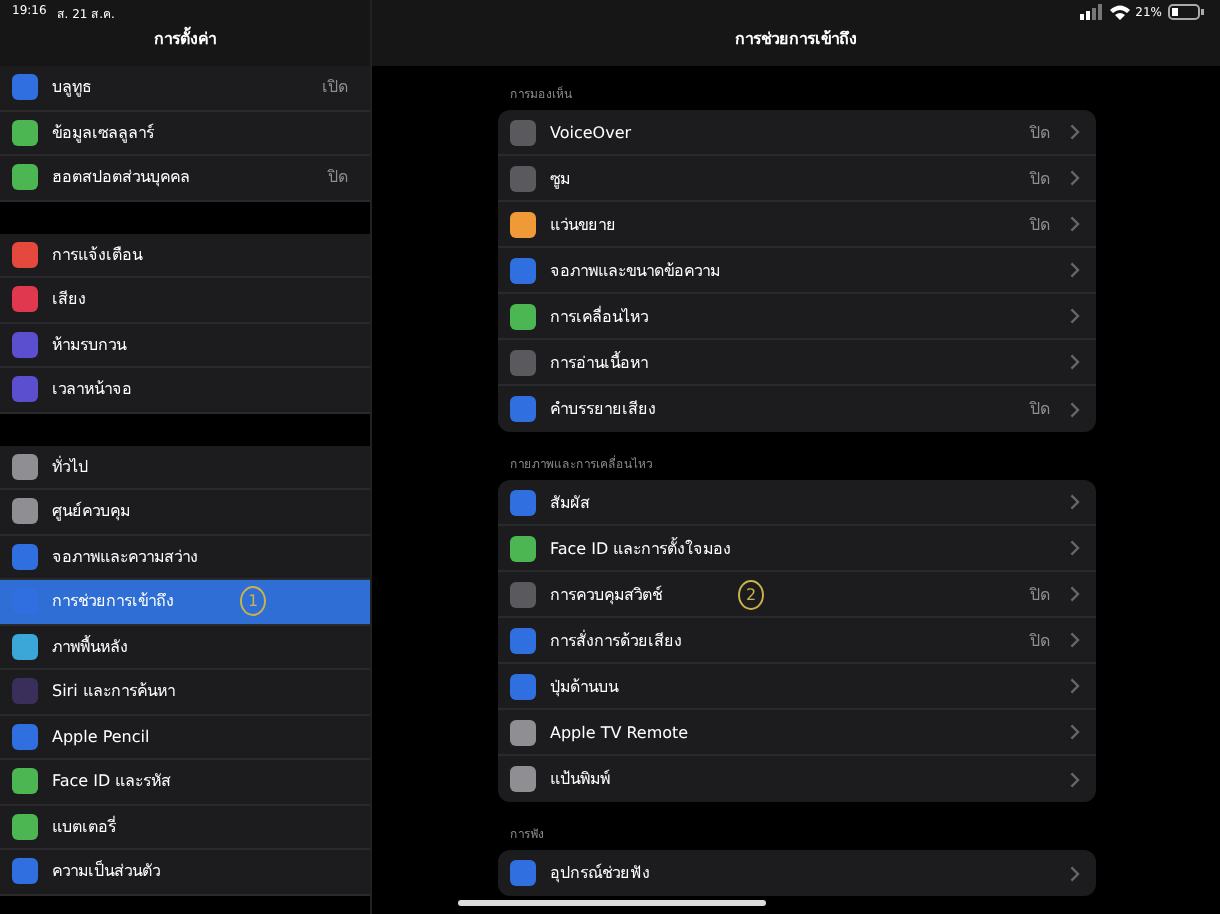  Describe the element at coordinates (797, 271) in the screenshot. I see `settings-row: จอภาพและขนาดข้อความ` at that location.